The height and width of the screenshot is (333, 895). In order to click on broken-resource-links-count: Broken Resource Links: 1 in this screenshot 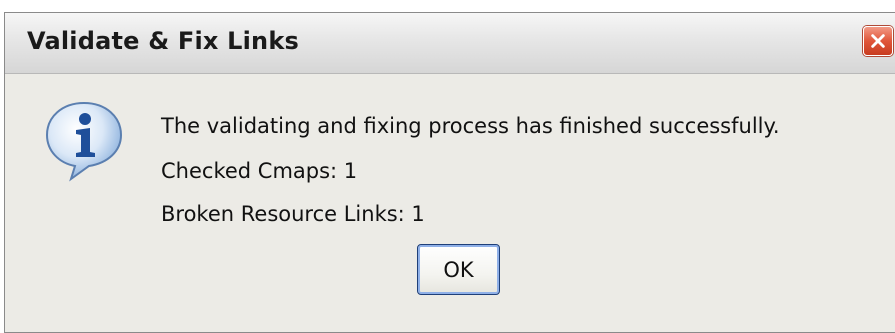, I will do `click(293, 214)`.